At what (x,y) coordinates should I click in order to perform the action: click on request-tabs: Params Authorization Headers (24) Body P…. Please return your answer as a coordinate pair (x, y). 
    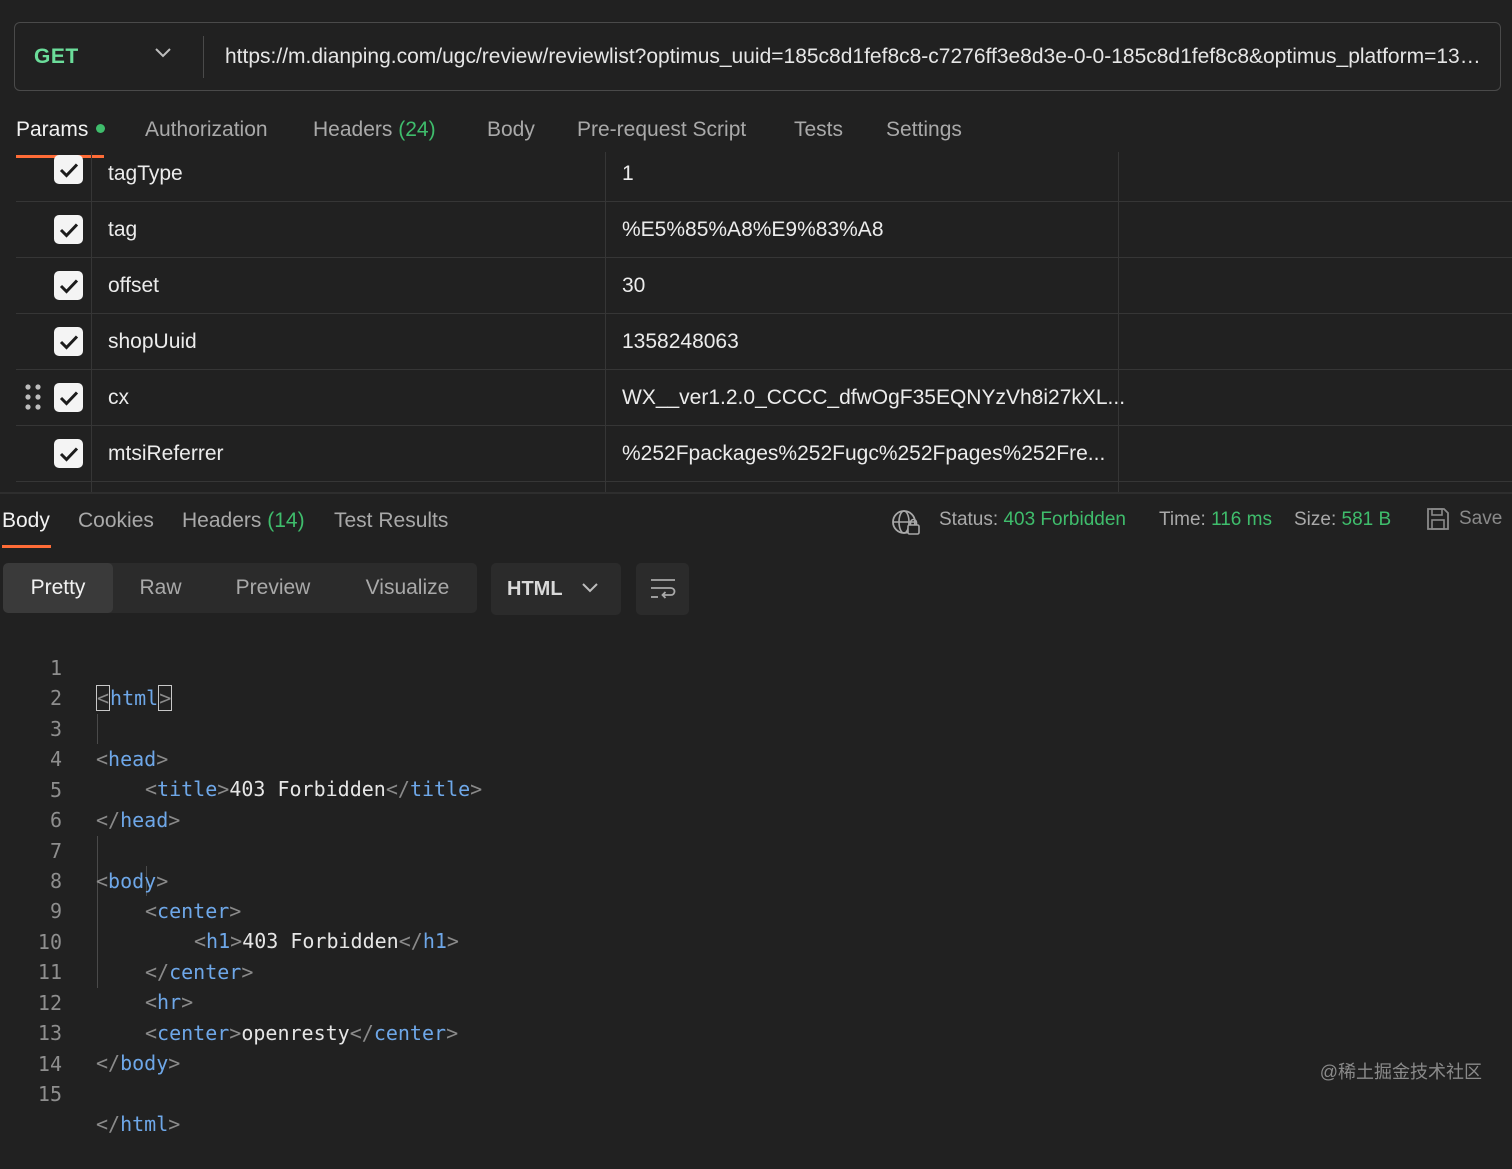
    Looking at the image, I should click on (550, 133).